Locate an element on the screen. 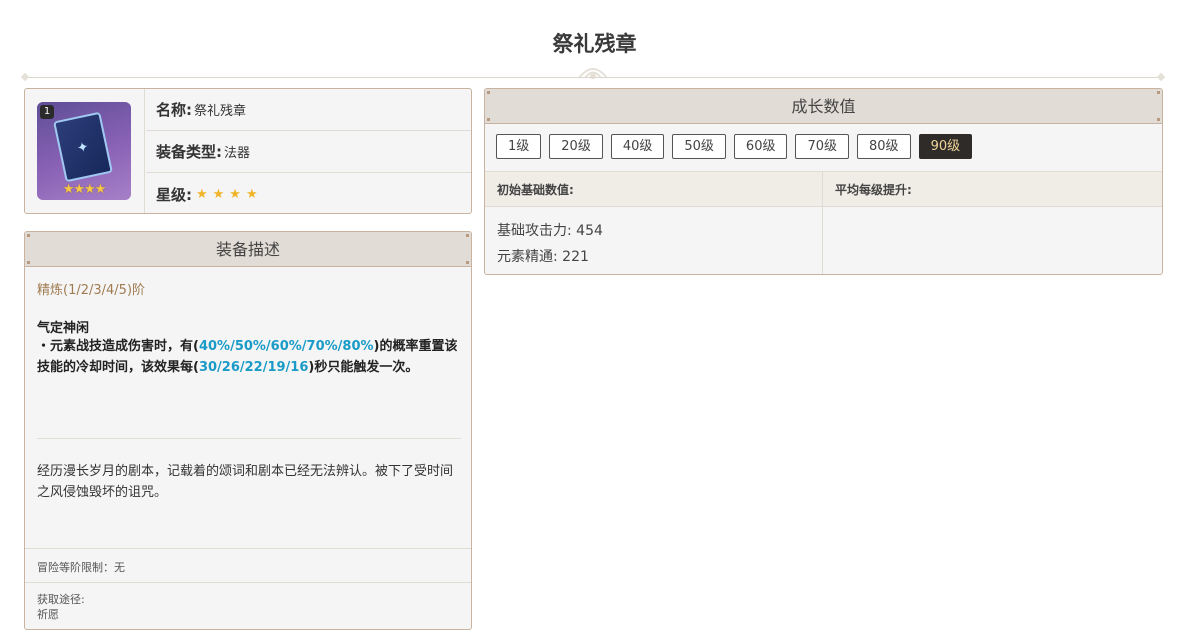 This screenshot has width=1189, height=638. growth-header-label: 成长数值 is located at coordinates (823, 106).